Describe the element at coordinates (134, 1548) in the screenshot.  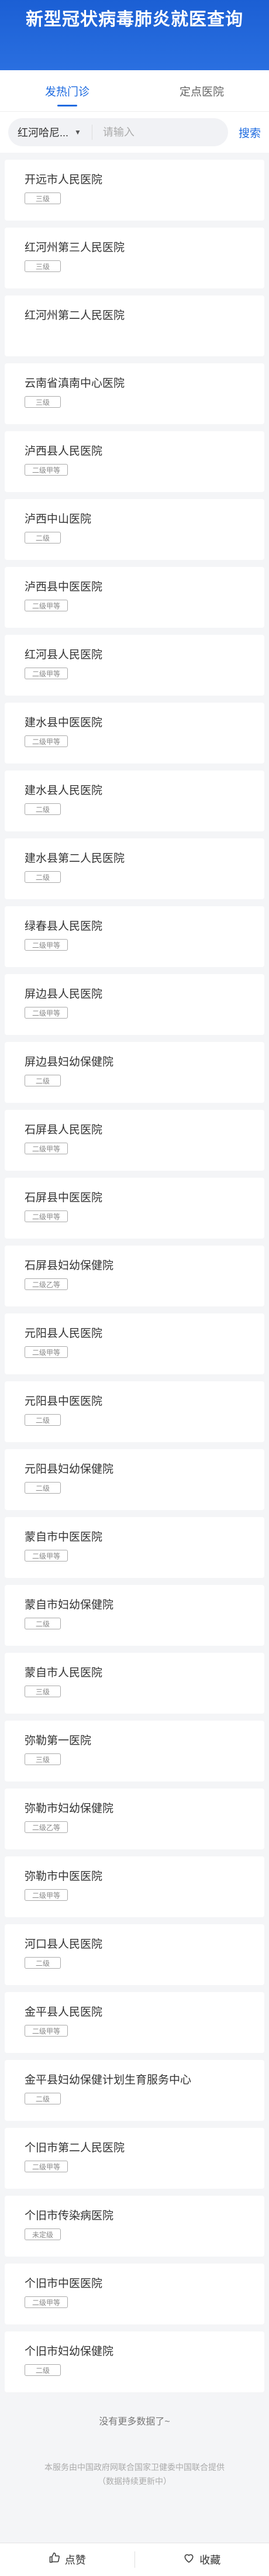
I see `hospital-card: 蒙自市中医医院 二级甲等` at that location.